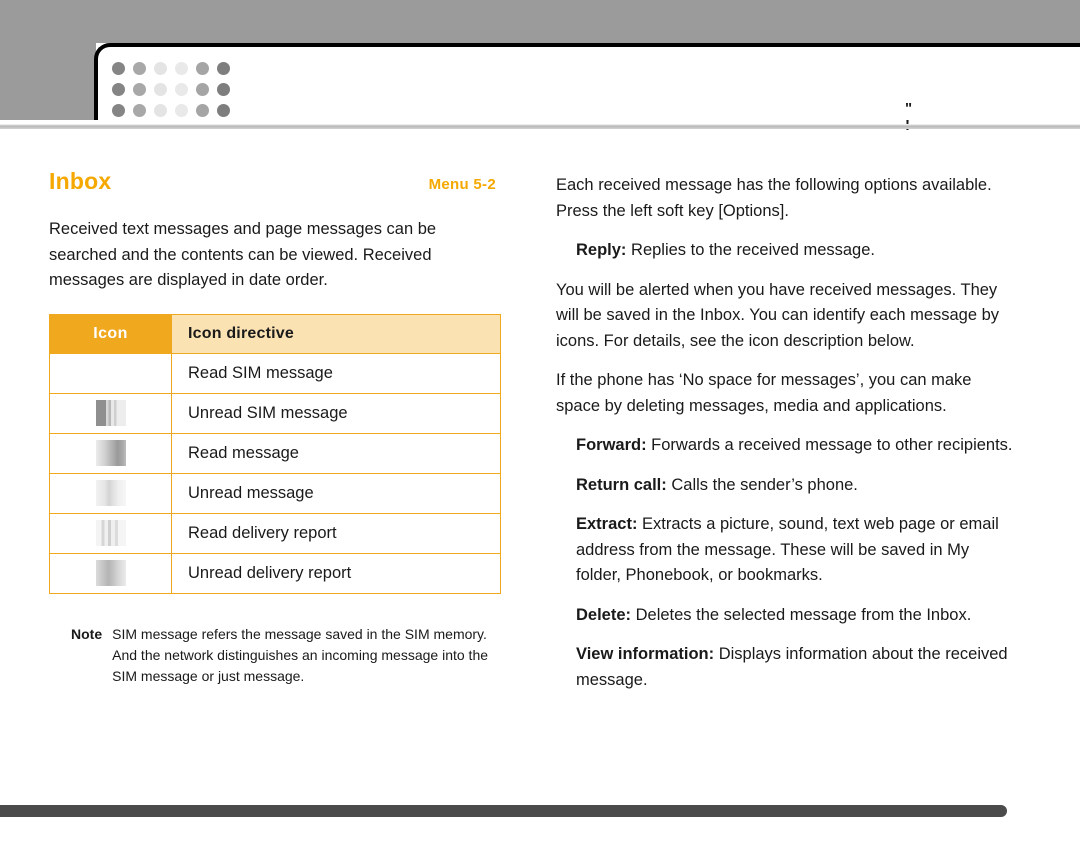  What do you see at coordinates (588, 21) in the screenshot?
I see `header-gray-band-top` at bounding box center [588, 21].